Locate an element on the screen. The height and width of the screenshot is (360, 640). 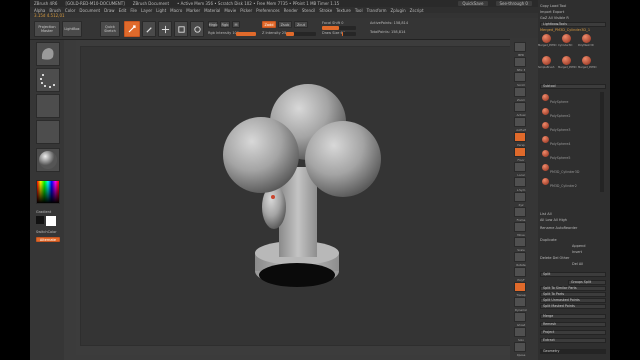
menu-document: Document is located at coordinates (89, 10).